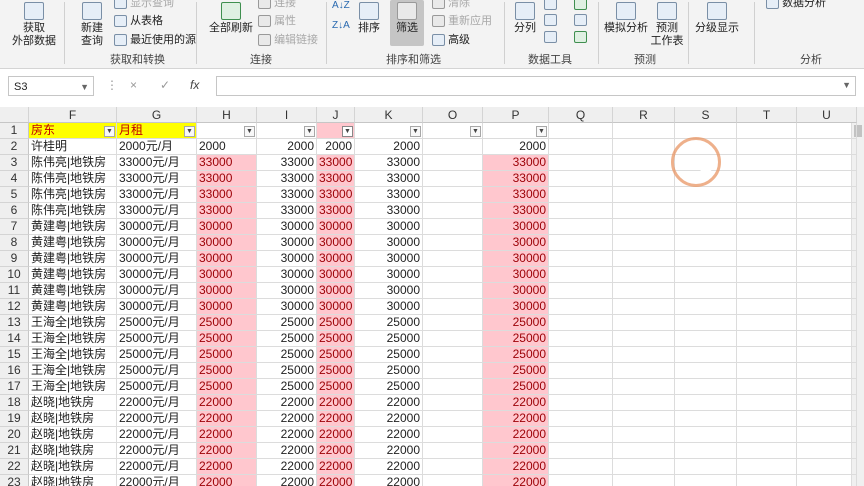  Describe the element at coordinates (157, 259) in the screenshot. I see `cell-g: 30000元/月` at that location.